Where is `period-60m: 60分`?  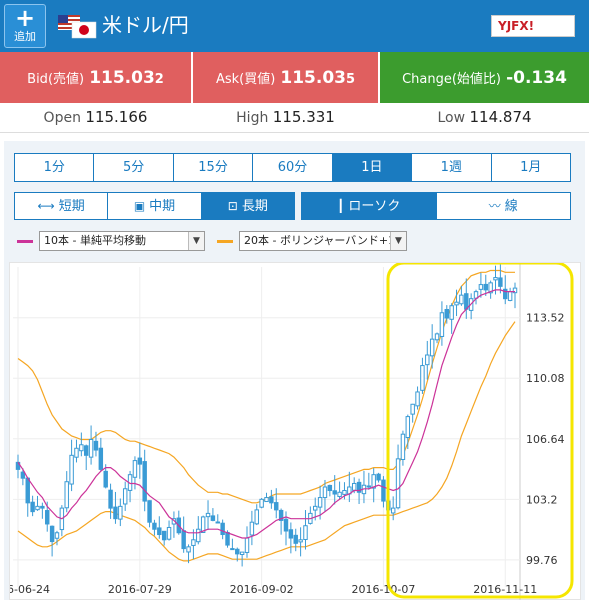
period-60m: 60分 is located at coordinates (293, 167).